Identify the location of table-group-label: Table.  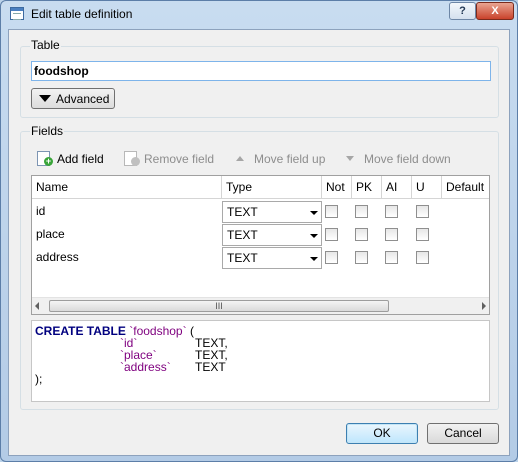
(45, 45).